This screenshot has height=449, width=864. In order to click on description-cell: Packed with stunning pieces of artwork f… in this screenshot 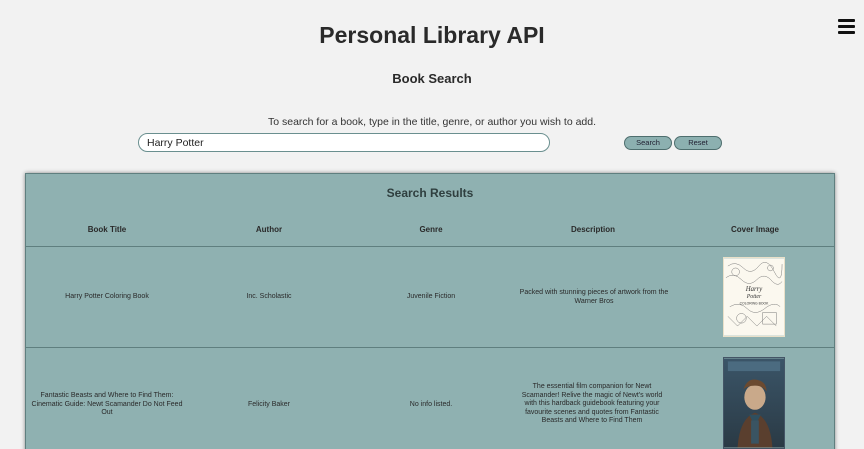, I will do `click(594, 297)`.